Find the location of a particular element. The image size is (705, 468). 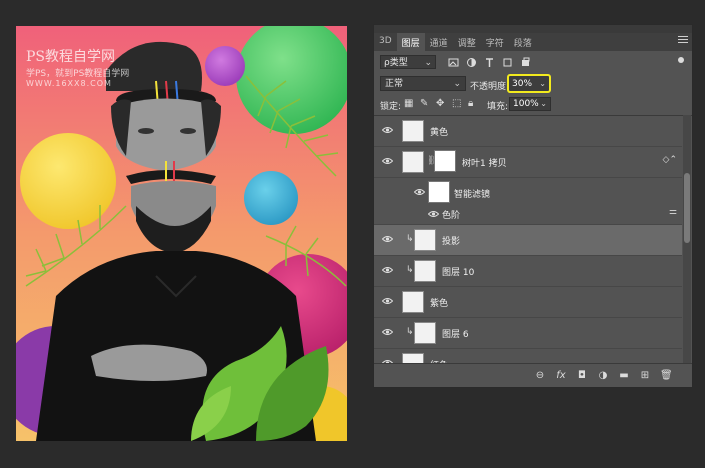

layer-name: 图层 6 is located at coordinates (455, 333).